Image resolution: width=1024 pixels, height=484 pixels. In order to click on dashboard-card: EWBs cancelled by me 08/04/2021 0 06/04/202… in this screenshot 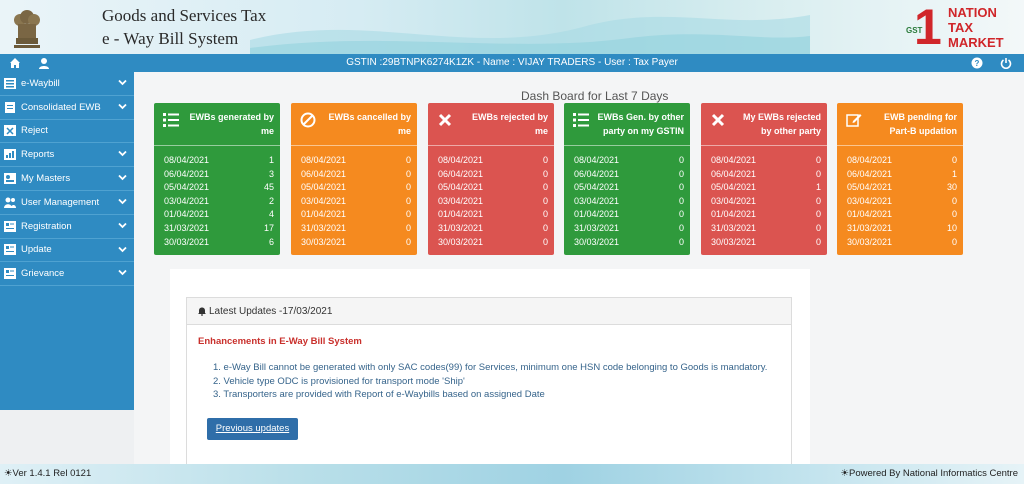, I will do `click(354, 179)`.